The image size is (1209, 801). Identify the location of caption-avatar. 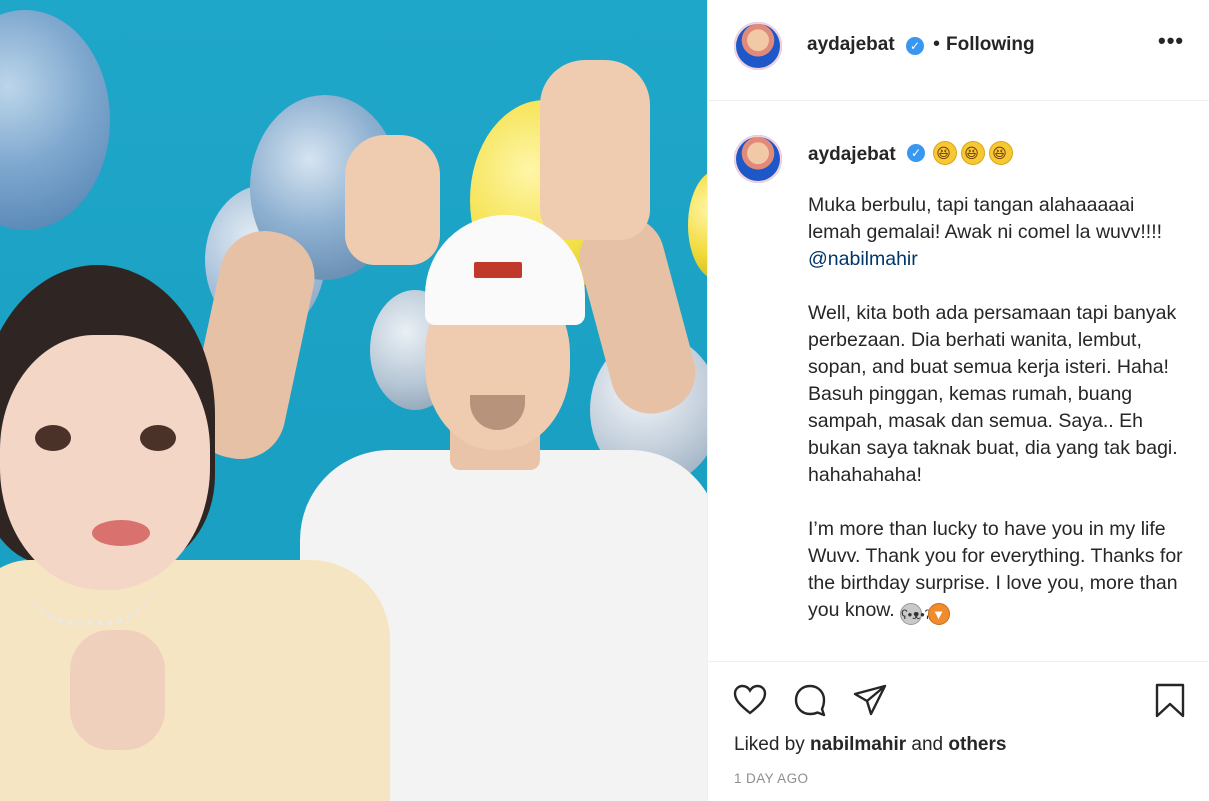
(758, 159).